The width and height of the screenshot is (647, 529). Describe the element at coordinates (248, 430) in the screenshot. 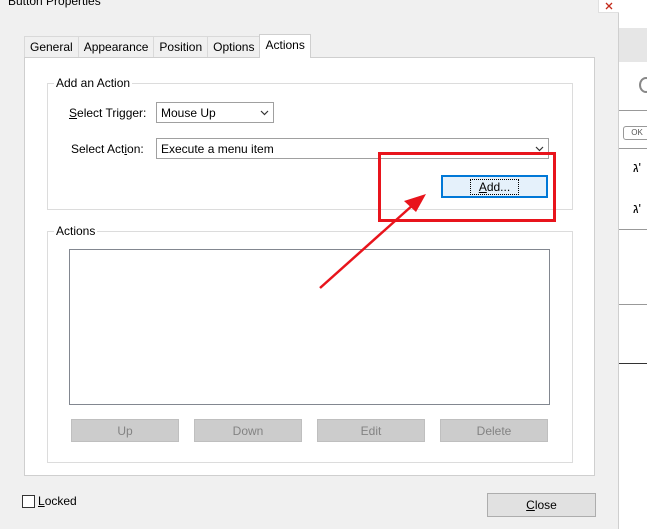

I see `down-button: Down` at that location.